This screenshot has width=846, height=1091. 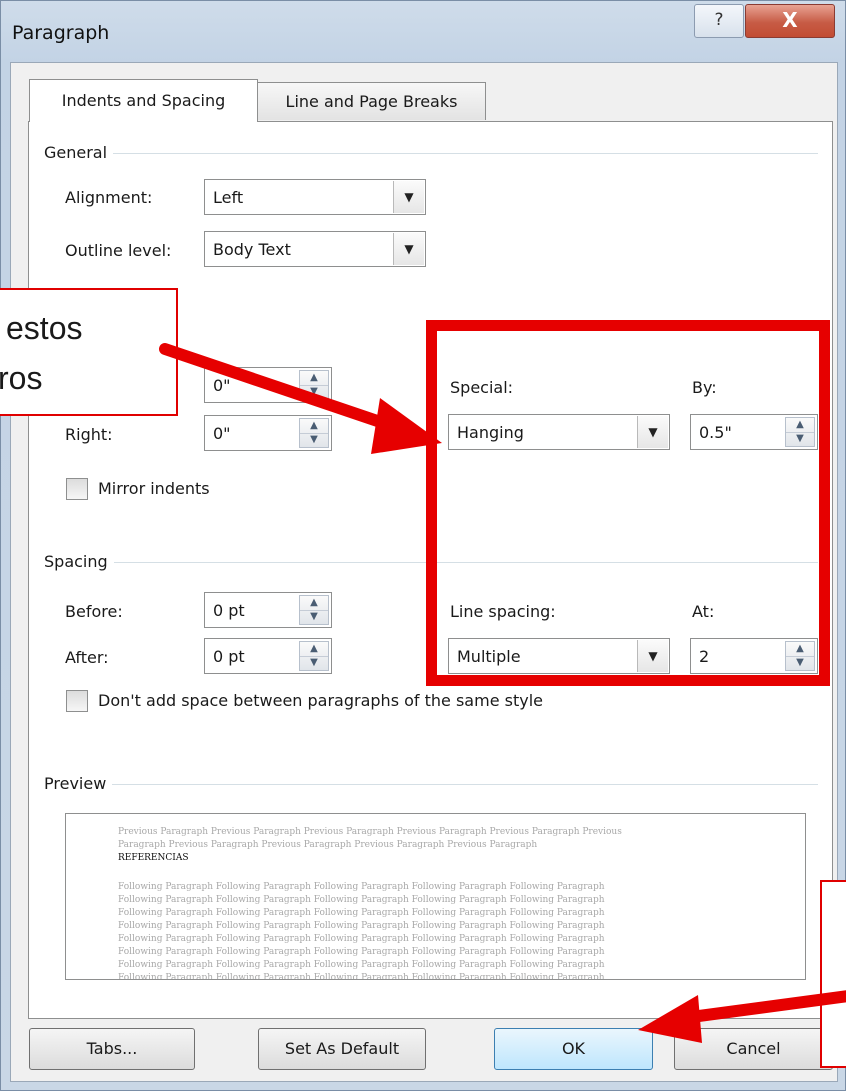 What do you see at coordinates (143, 100) in the screenshot?
I see `tab-indents-and-spacing: Indents and Spacing` at bounding box center [143, 100].